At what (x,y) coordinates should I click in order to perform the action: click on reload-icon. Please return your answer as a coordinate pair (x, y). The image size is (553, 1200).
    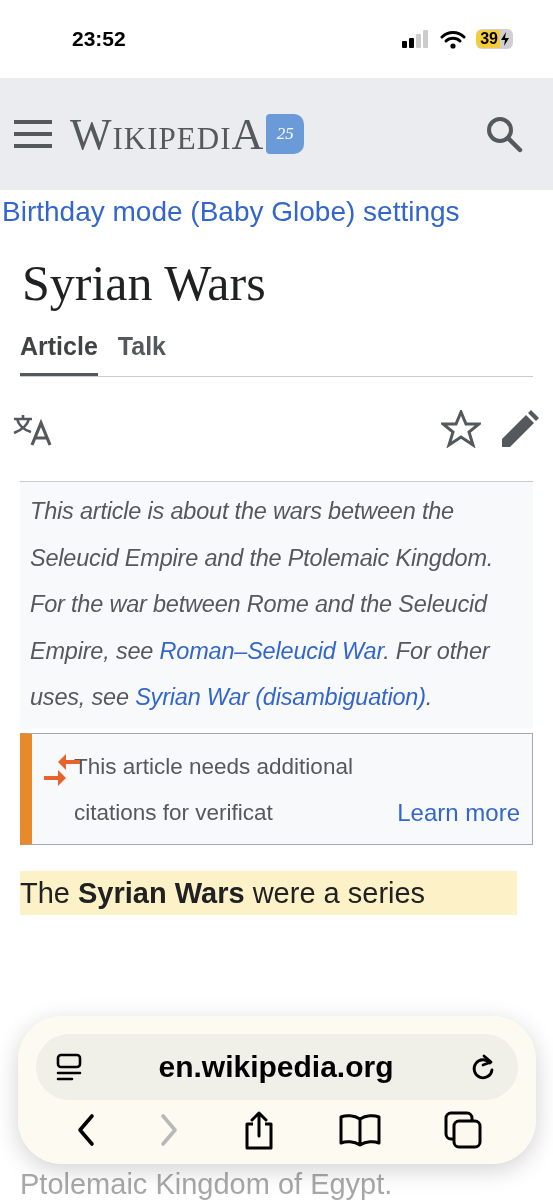
    Looking at the image, I should click on (483, 1067).